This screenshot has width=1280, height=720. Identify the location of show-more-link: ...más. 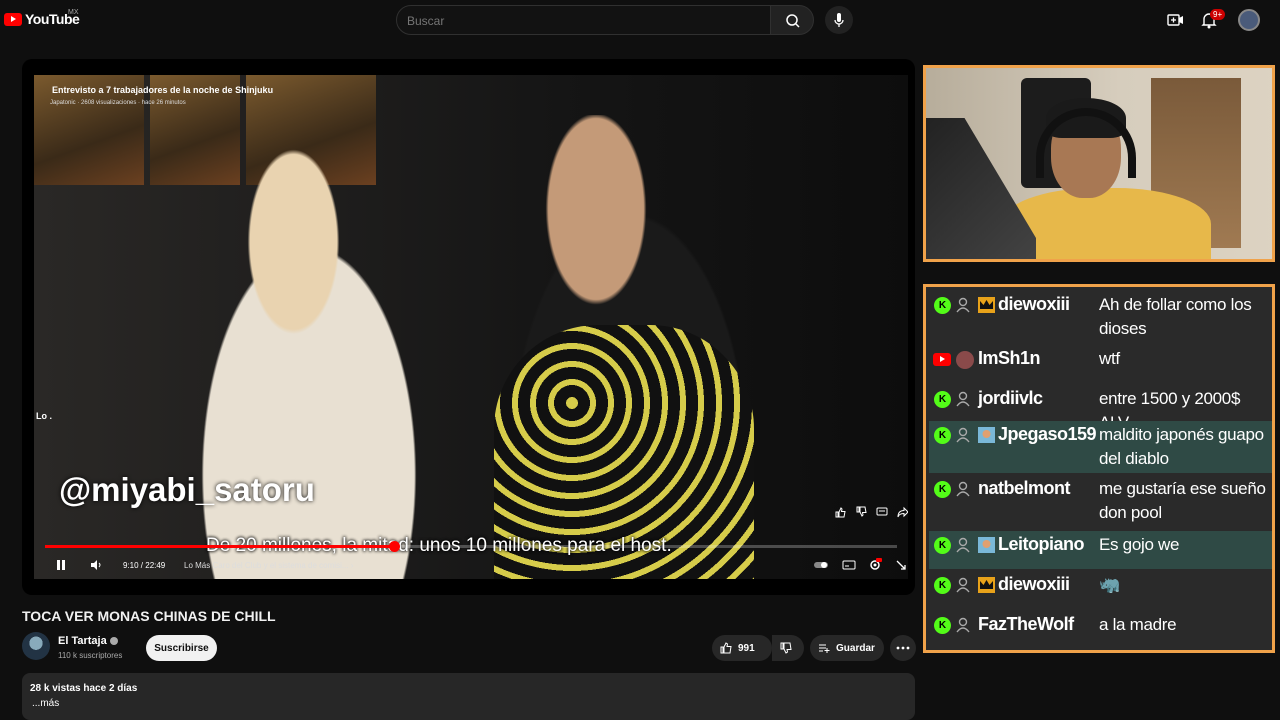
(45, 703).